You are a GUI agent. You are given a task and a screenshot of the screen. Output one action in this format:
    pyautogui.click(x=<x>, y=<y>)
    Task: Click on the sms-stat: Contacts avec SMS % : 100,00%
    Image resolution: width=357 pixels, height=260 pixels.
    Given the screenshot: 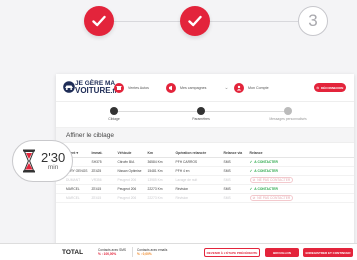 What is the action you would take?
    pyautogui.click(x=112, y=252)
    